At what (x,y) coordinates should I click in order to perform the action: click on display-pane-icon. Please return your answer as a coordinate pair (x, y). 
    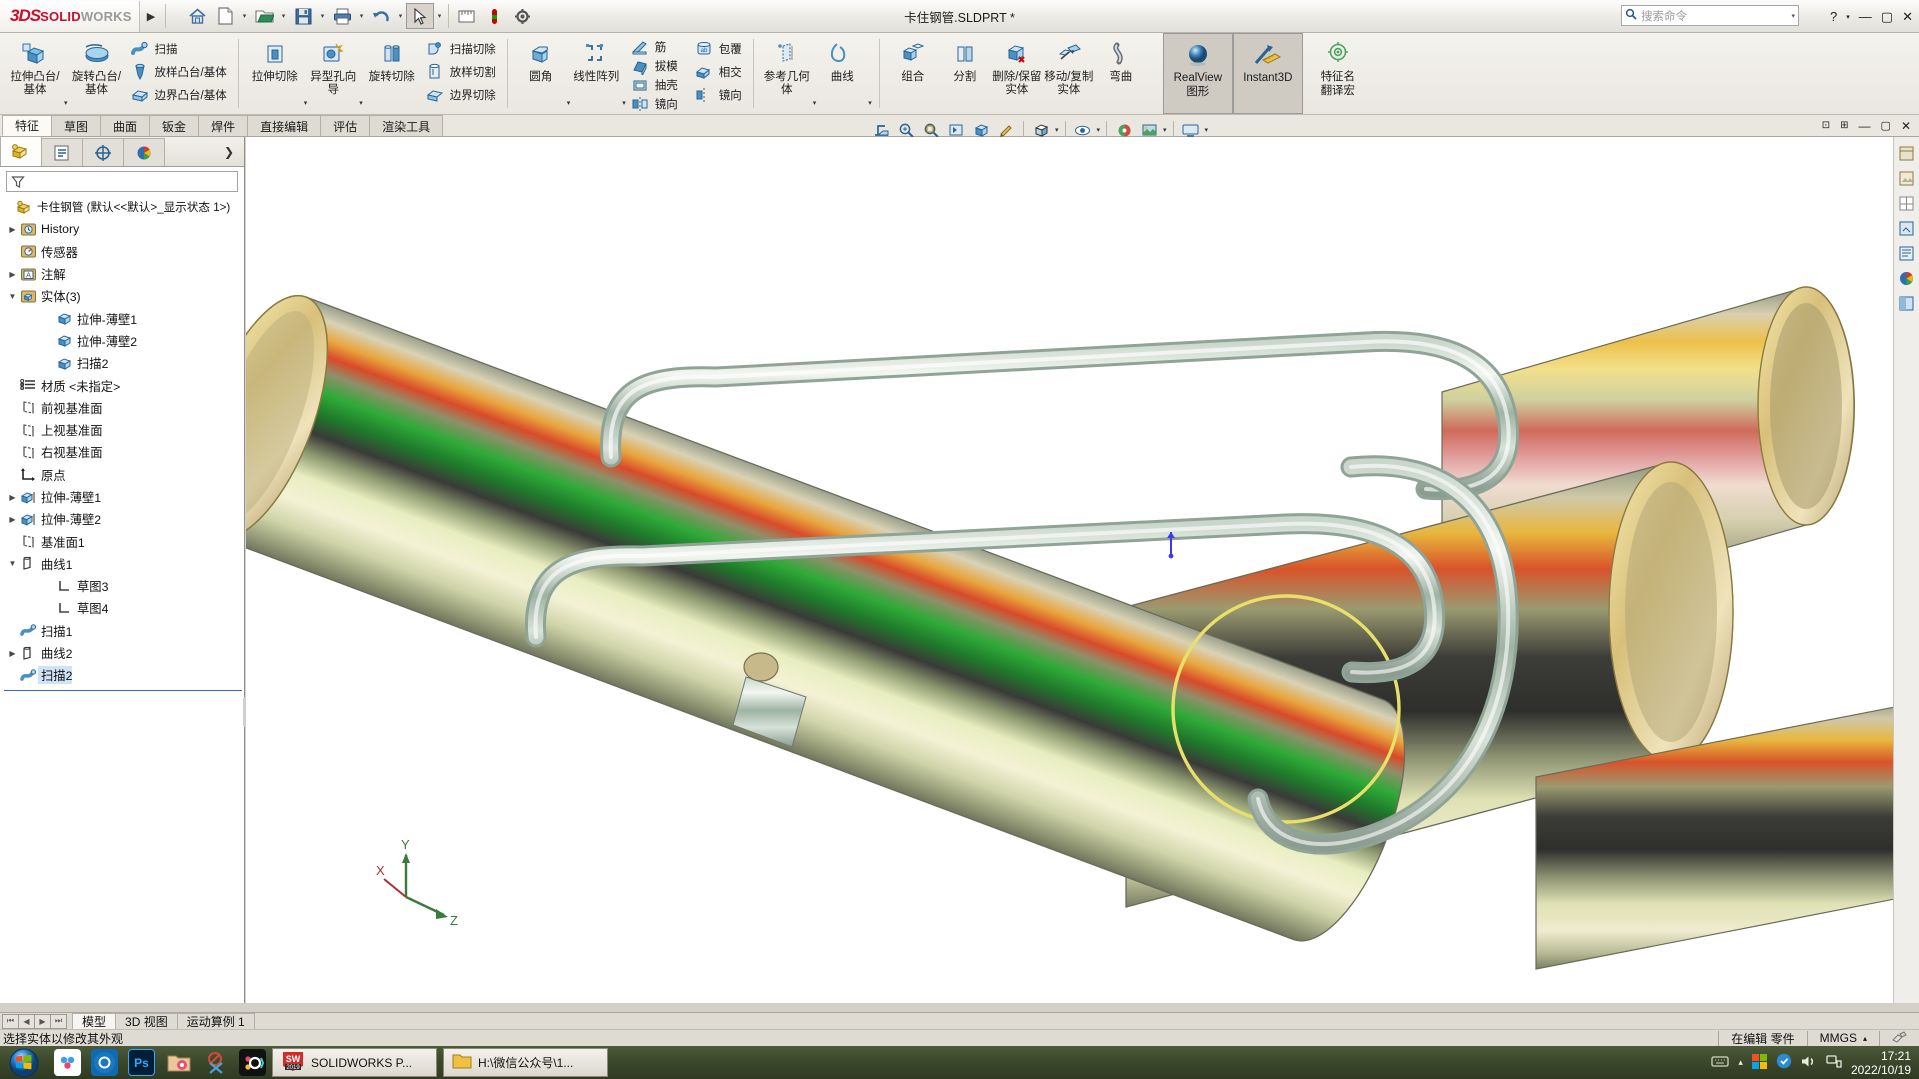
    Looking at the image, I should click on (1907, 303).